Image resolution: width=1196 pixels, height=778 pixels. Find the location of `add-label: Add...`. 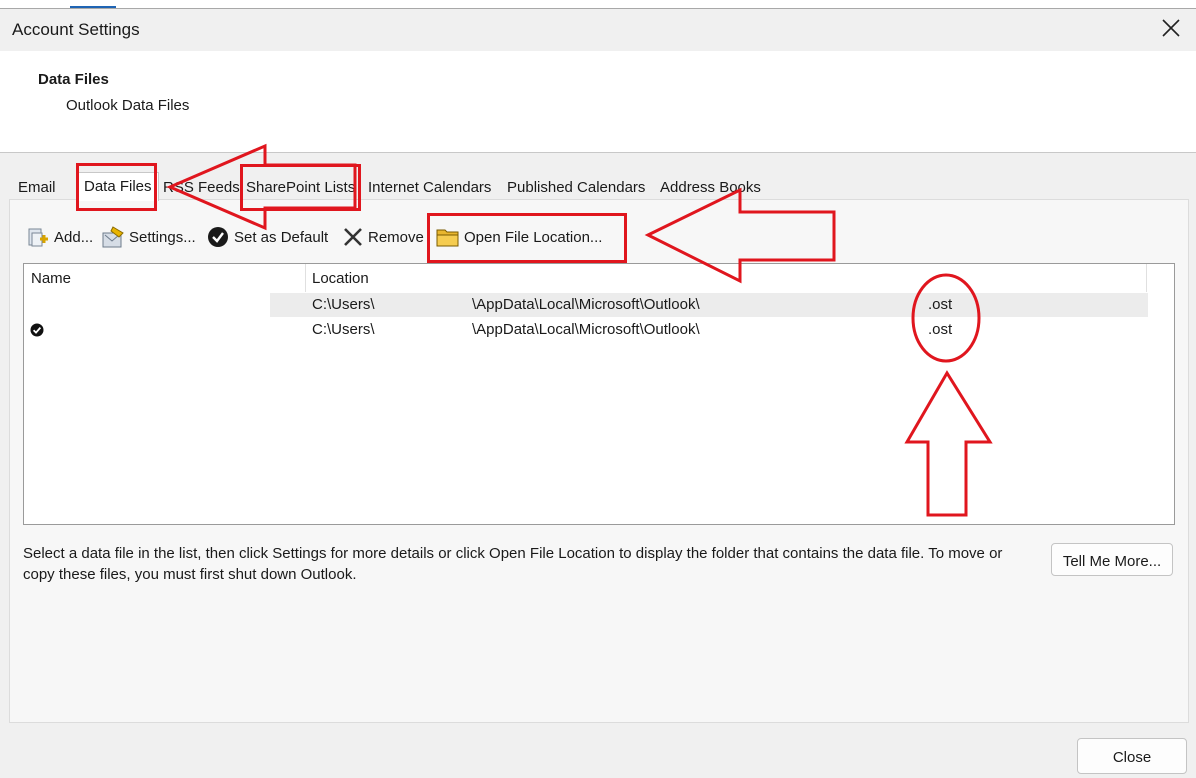

add-label: Add... is located at coordinates (74, 237).